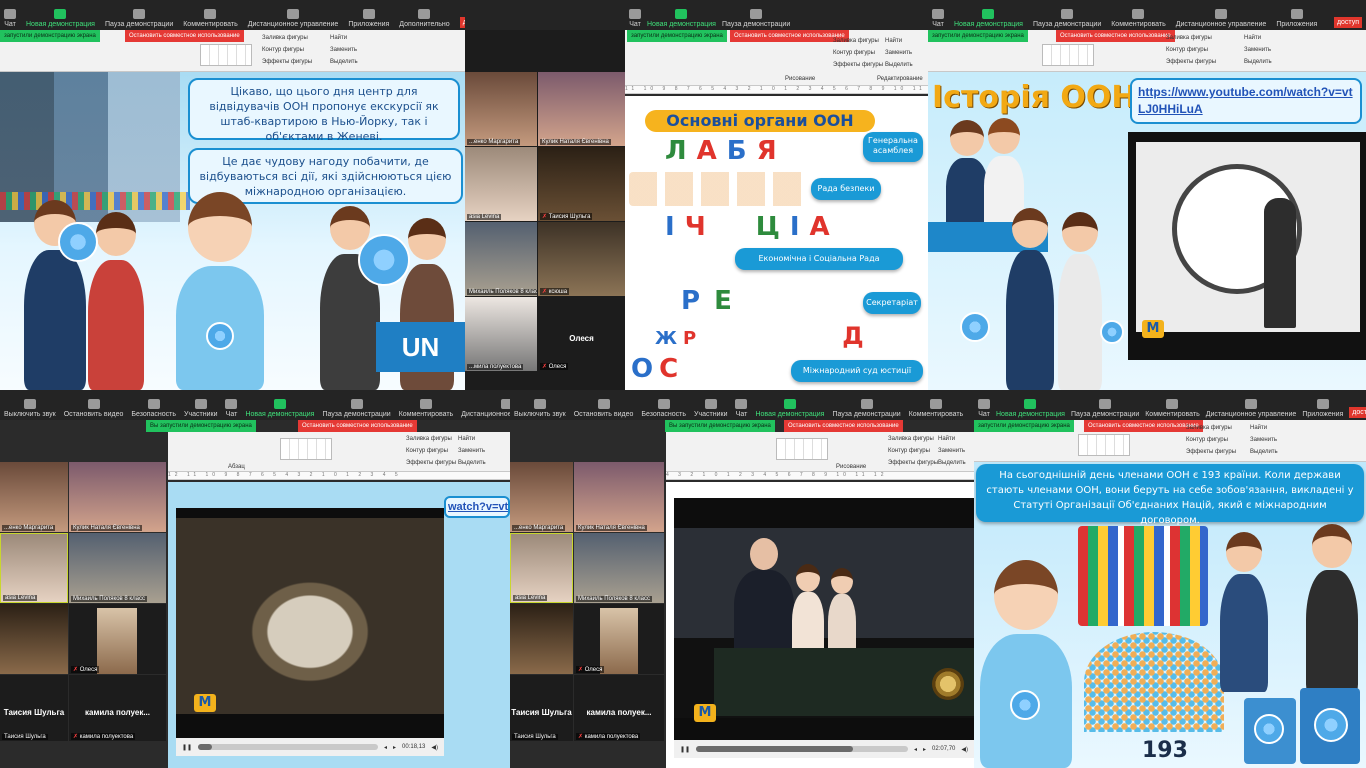 This screenshot has height=768, width=1366. What do you see at coordinates (663, 408) in the screenshot?
I see `security-button: Безопасность` at bounding box center [663, 408].